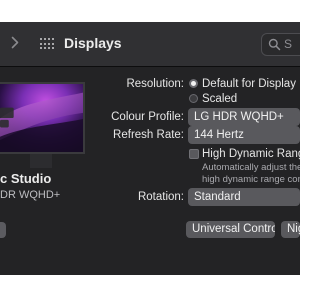 The height and width of the screenshot is (300, 320). I want to click on display-stand, so click(41, 161).